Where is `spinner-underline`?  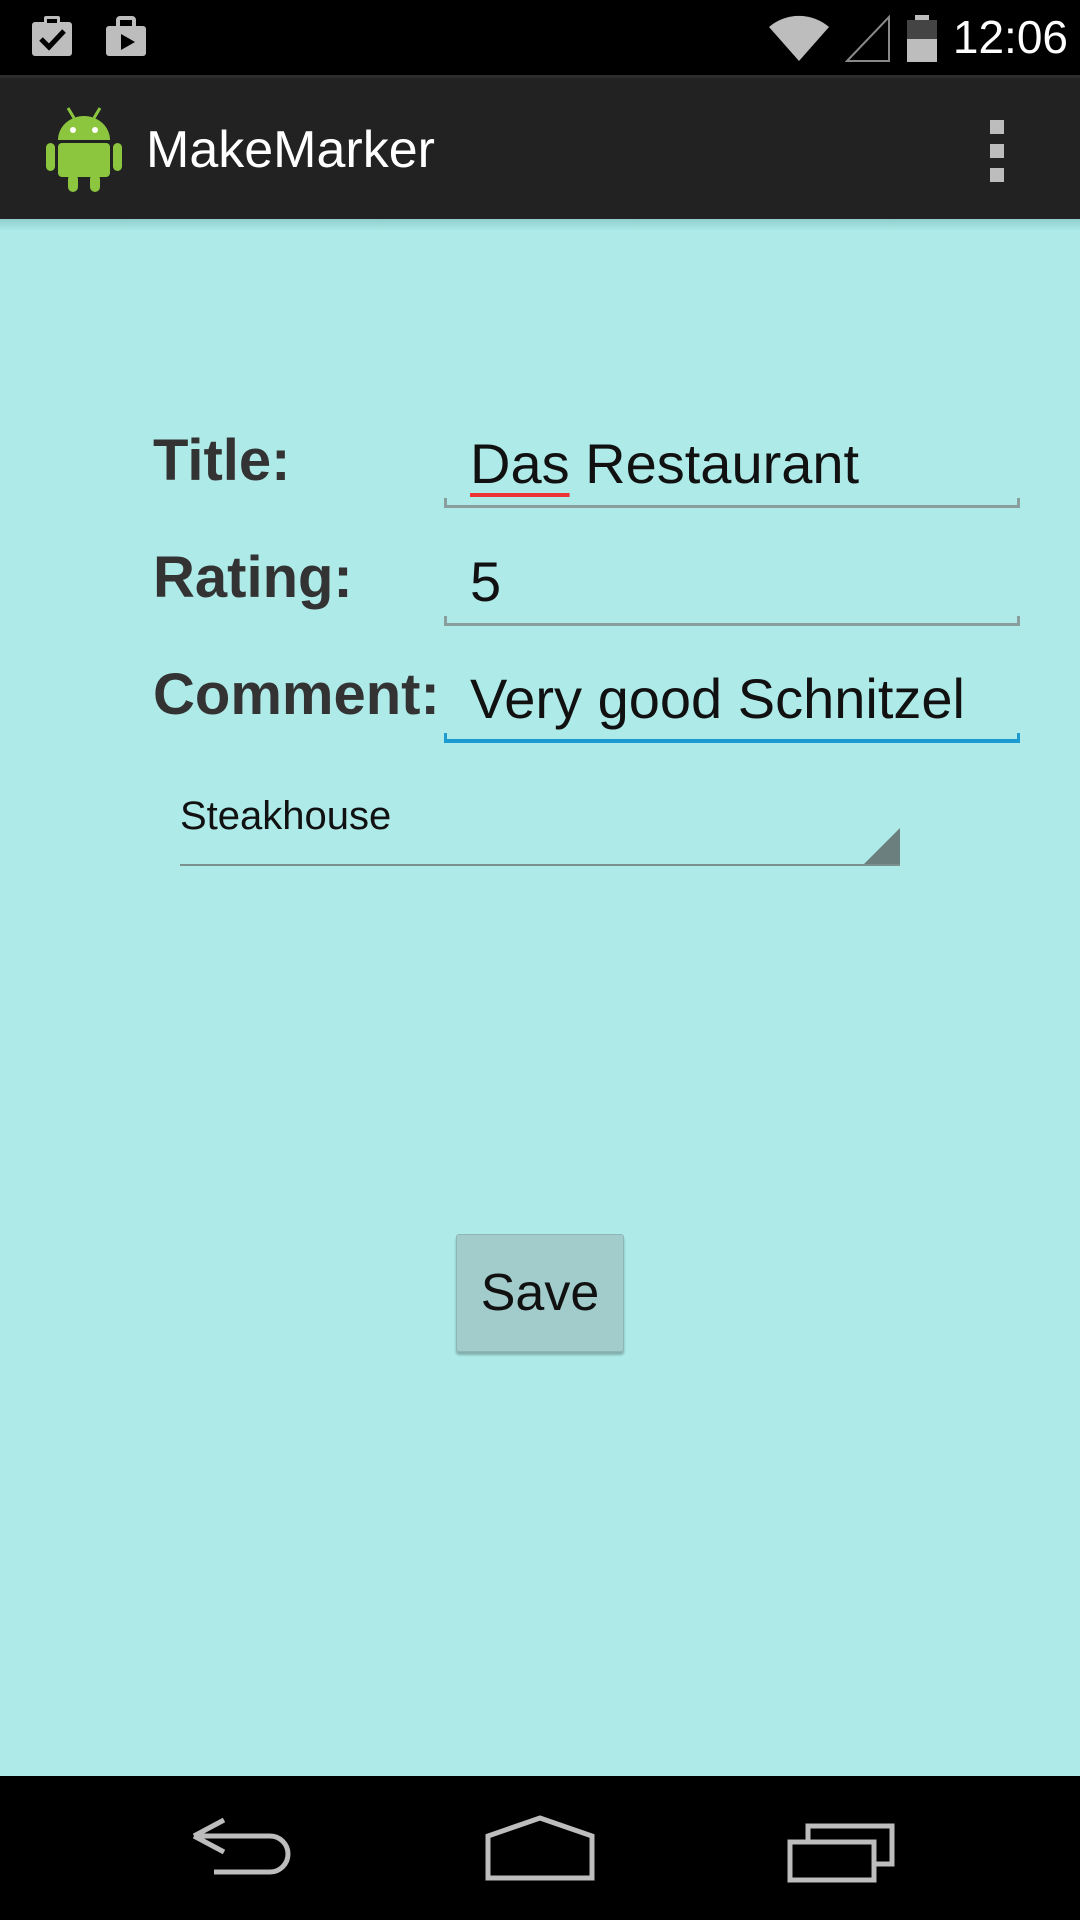
spinner-underline is located at coordinates (540, 865).